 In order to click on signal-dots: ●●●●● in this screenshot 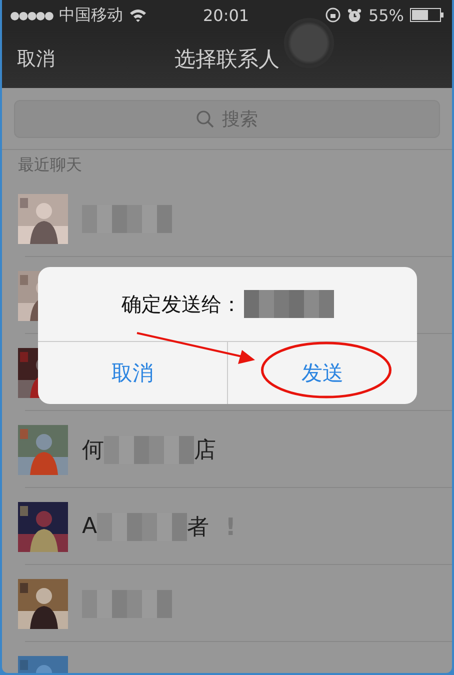, I will do `click(31, 15)`.